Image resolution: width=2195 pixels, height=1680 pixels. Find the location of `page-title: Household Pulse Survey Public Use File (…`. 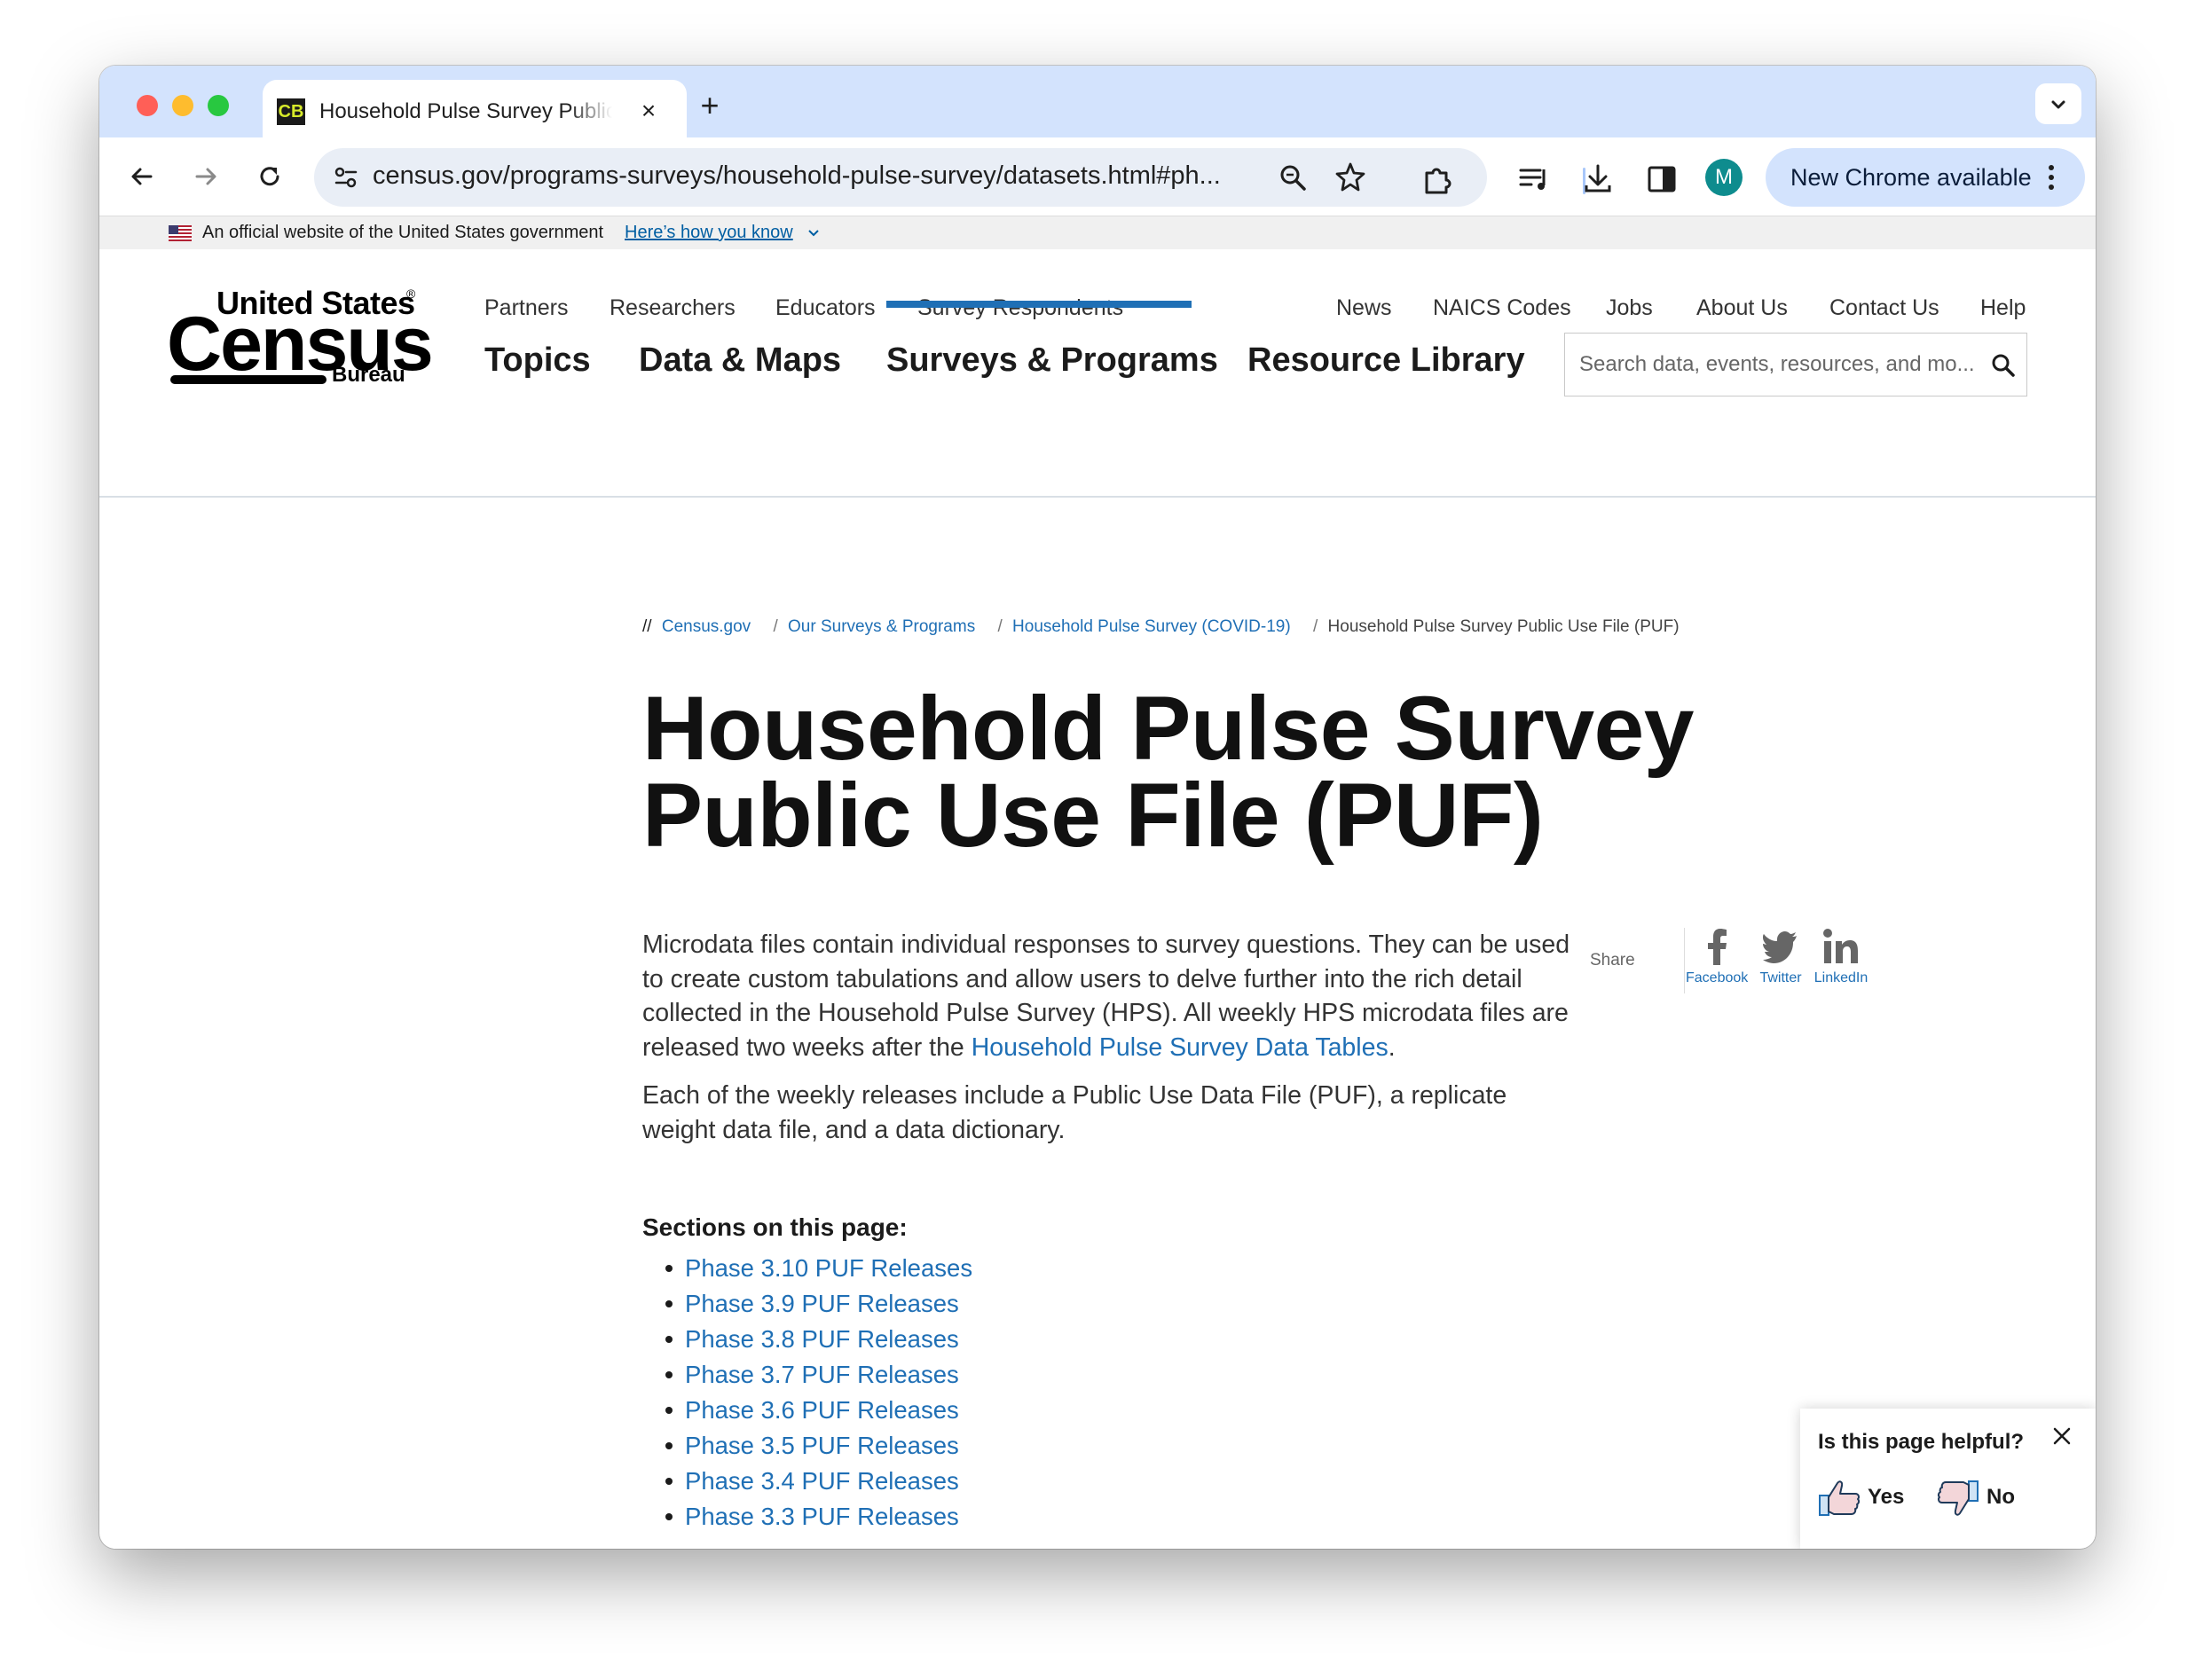

page-title: Household Pulse Survey Public Use File (… is located at coordinates (1168, 772).